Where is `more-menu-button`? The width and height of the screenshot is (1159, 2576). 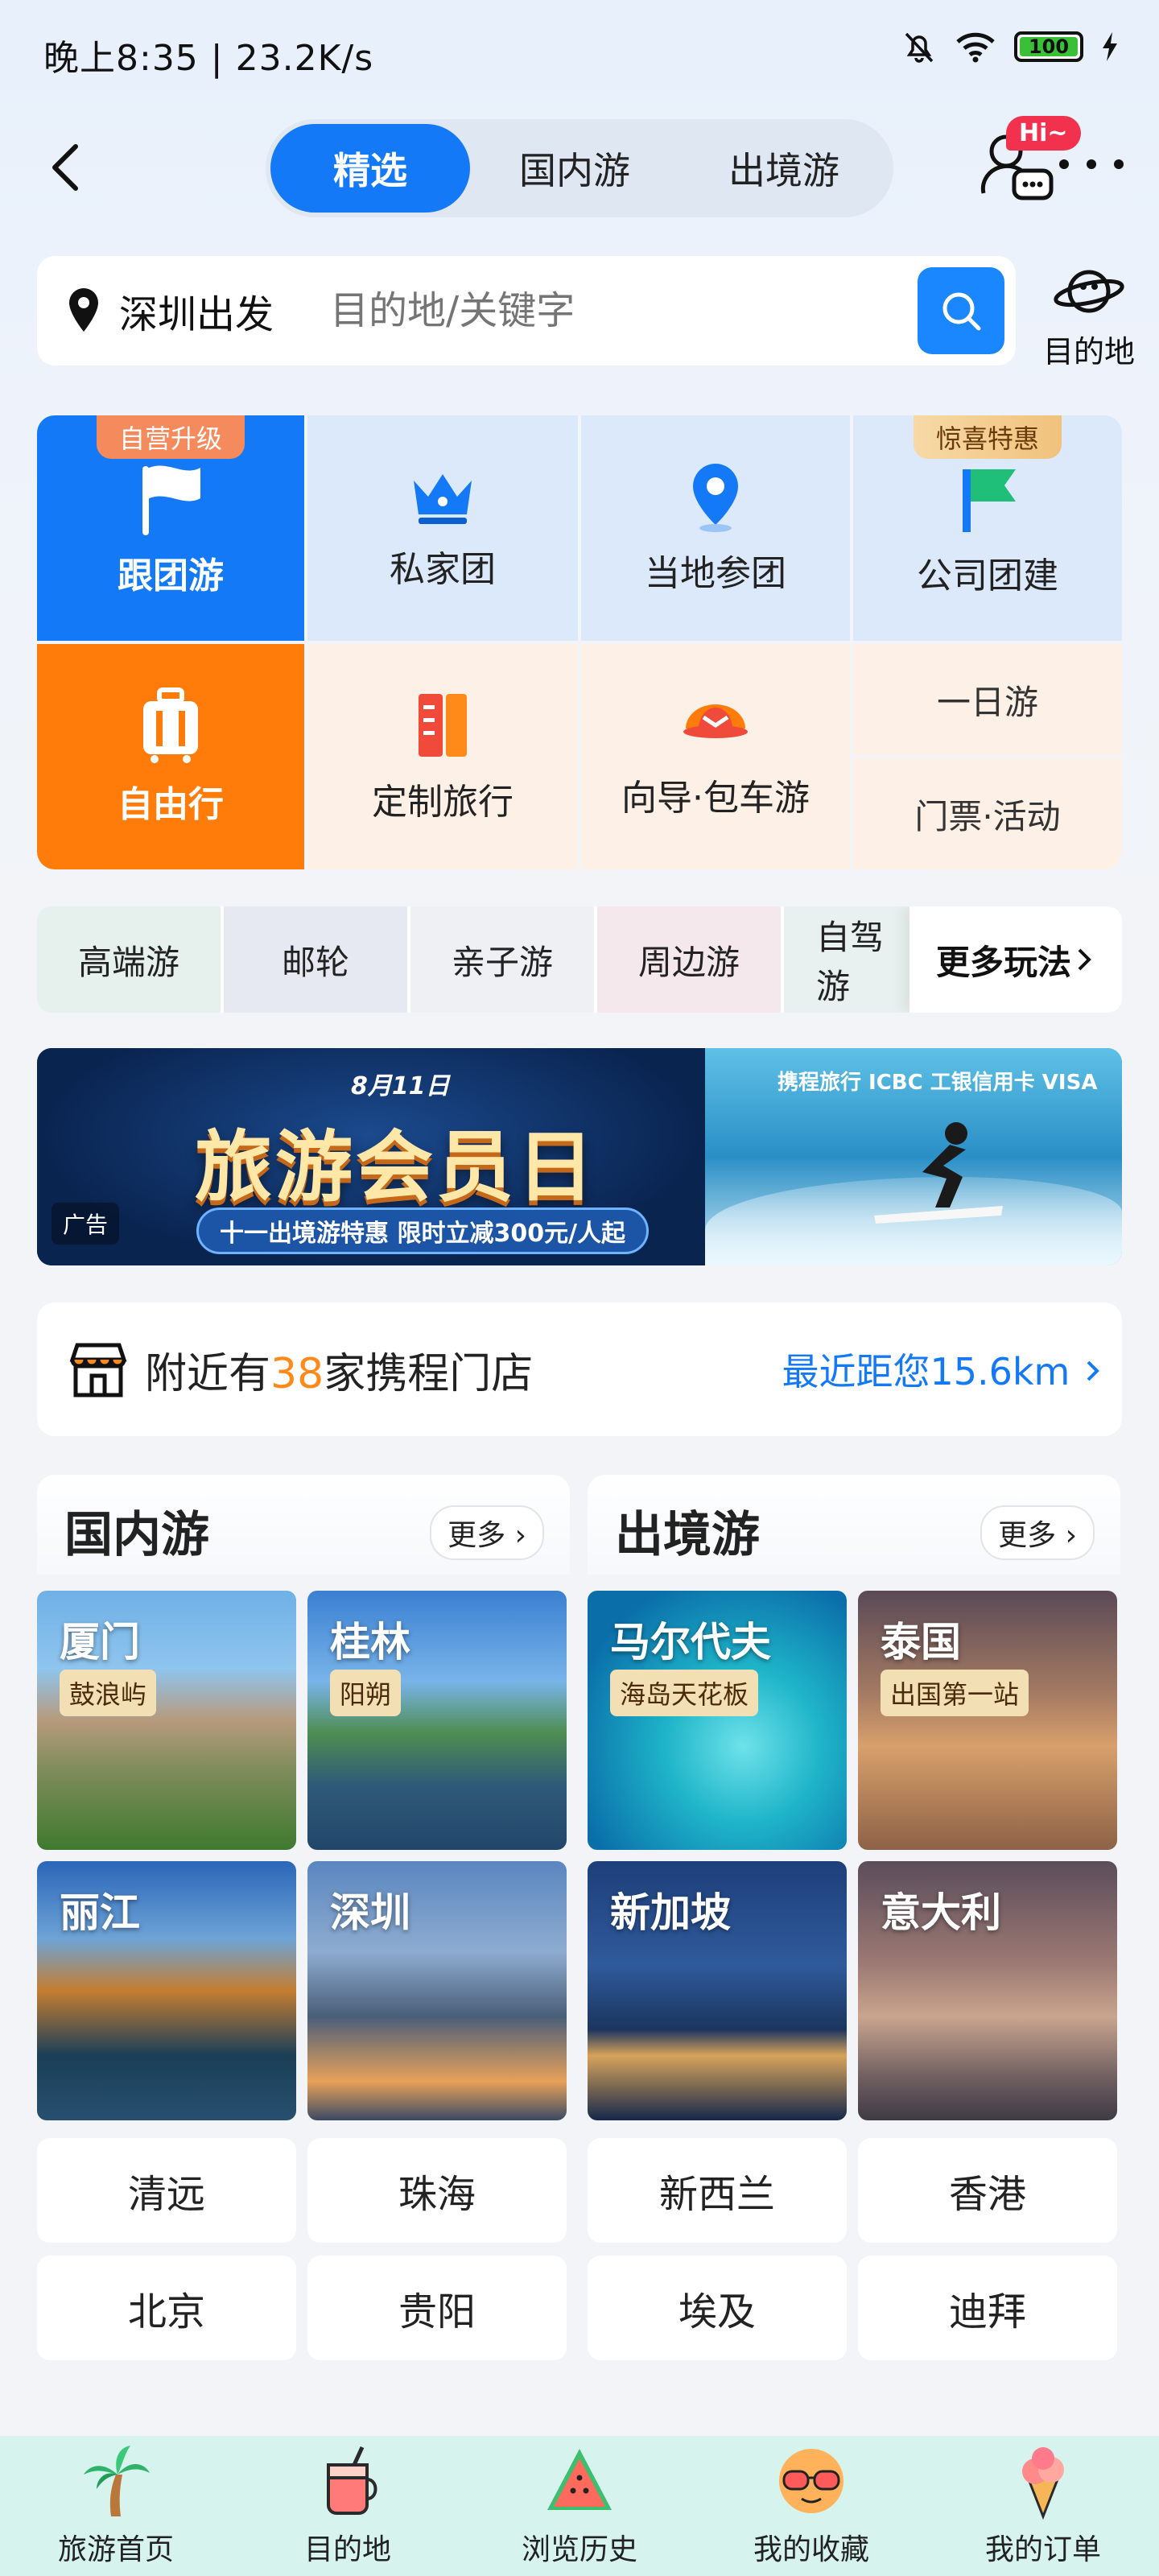
more-menu-button is located at coordinates (1091, 167).